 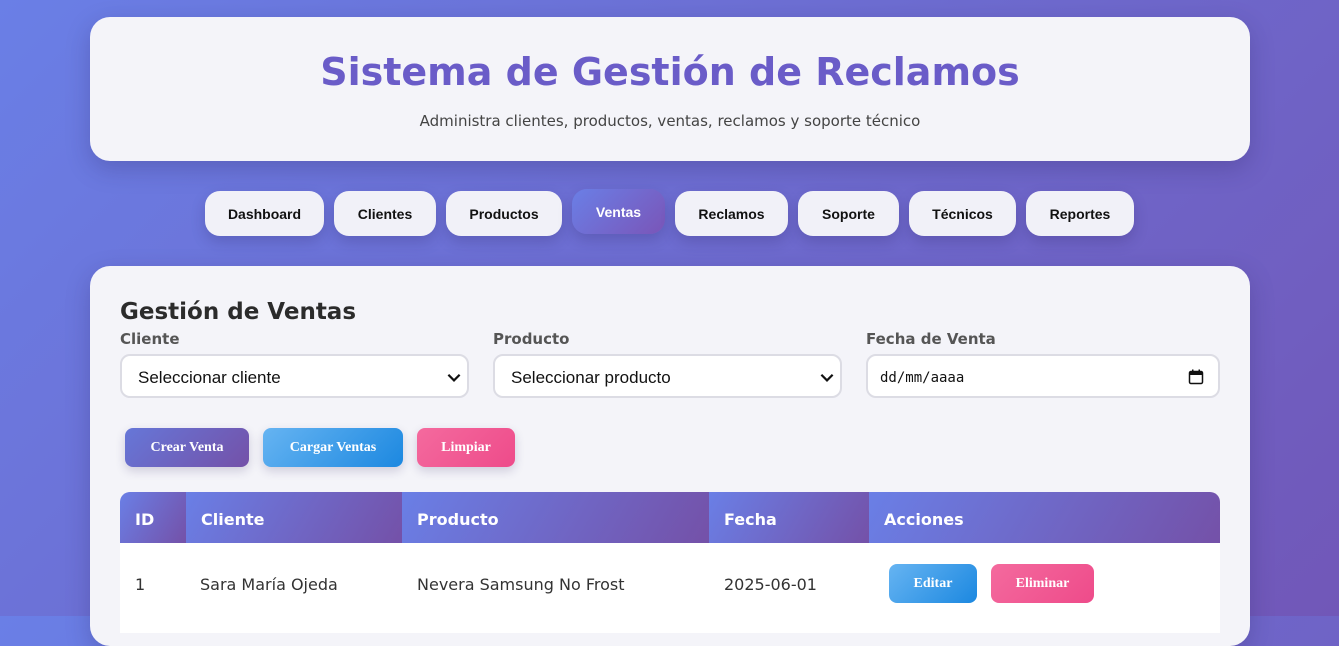 What do you see at coordinates (555, 517) in the screenshot?
I see `column-header-producto: Producto` at bounding box center [555, 517].